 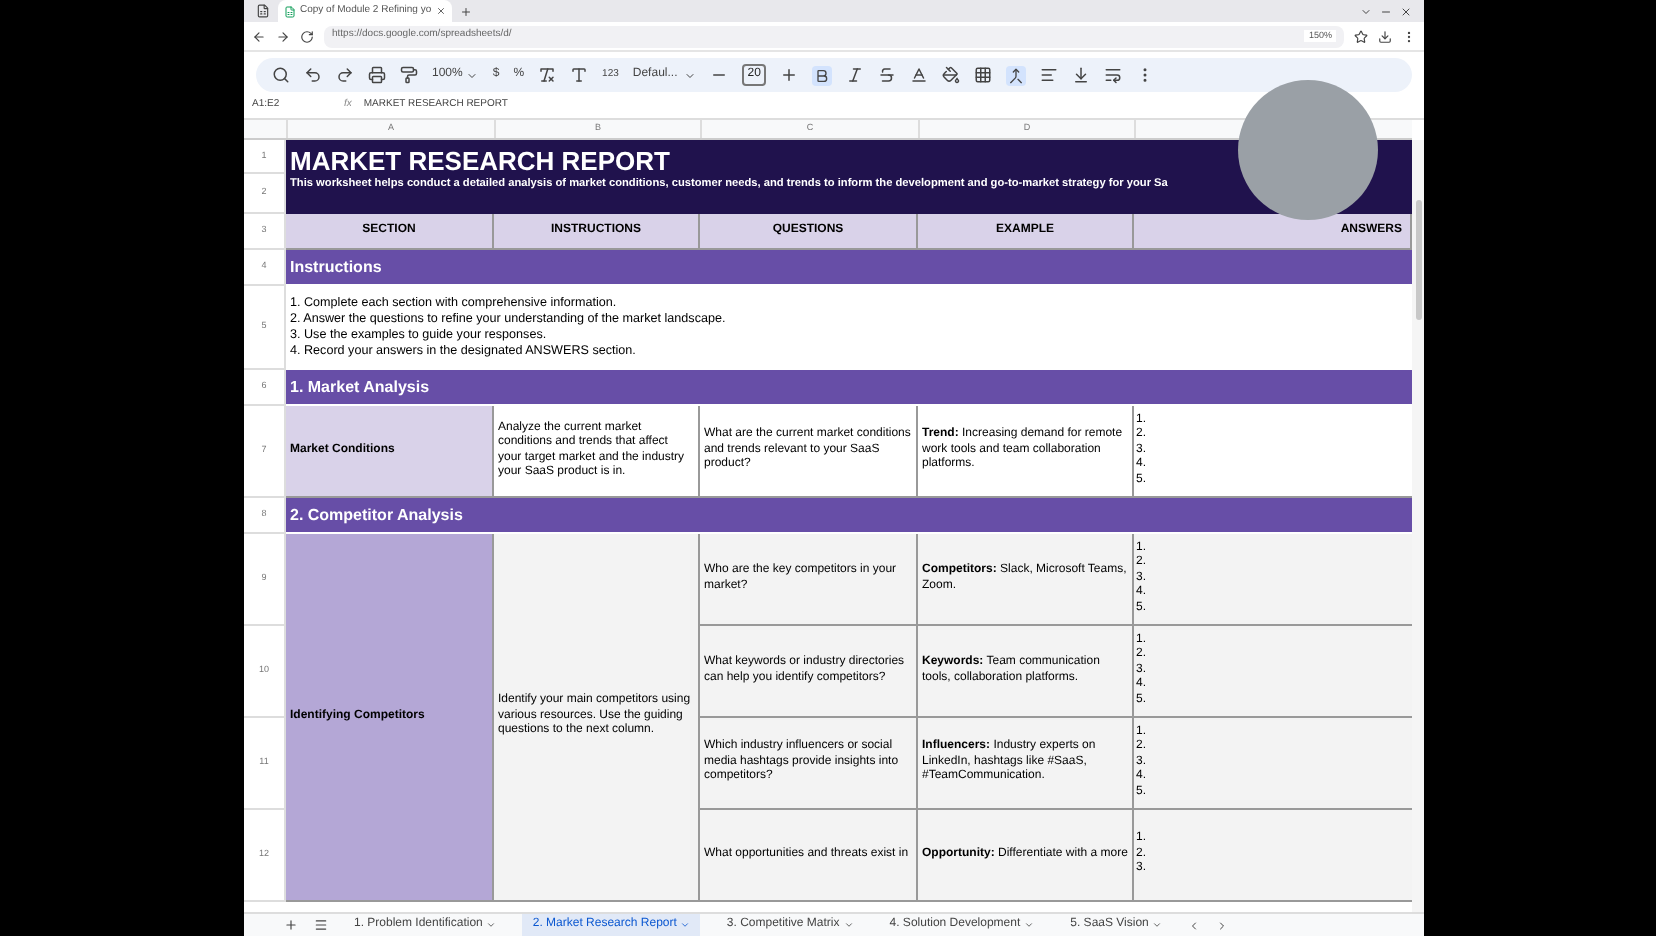 What do you see at coordinates (1418, 526) in the screenshot?
I see `vertical-scrollbar` at bounding box center [1418, 526].